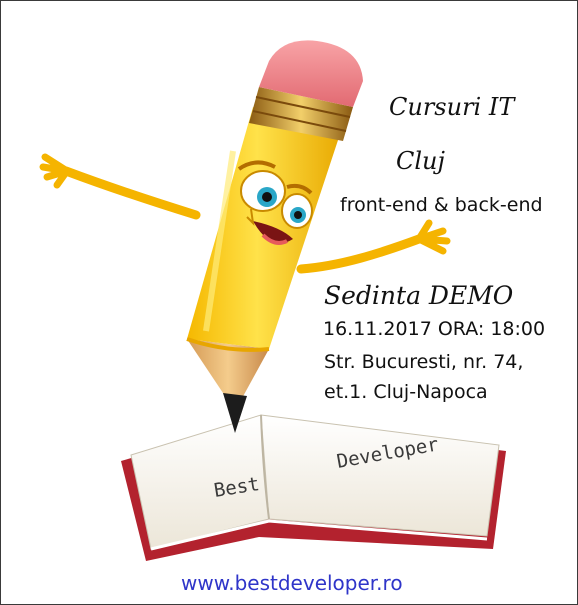  I want to click on address-line-1: Str. Bucuresti, nr. 74,, so click(424, 362).